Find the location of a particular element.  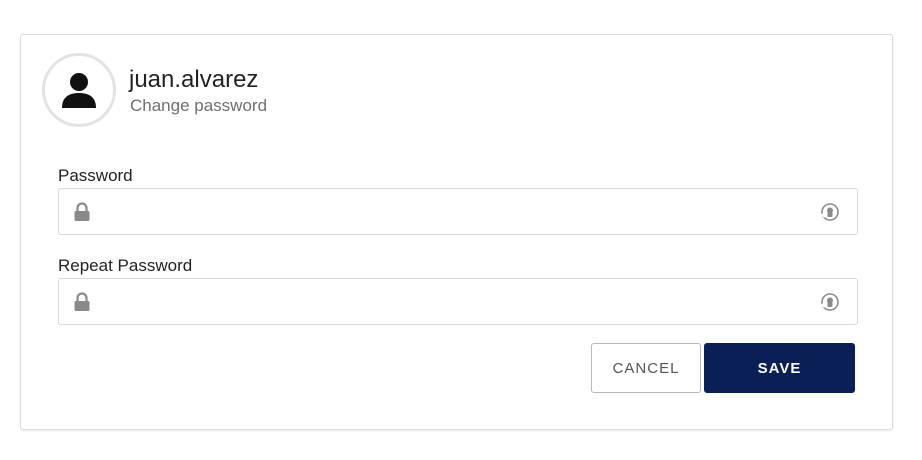

save-button: SAVE is located at coordinates (779, 368).